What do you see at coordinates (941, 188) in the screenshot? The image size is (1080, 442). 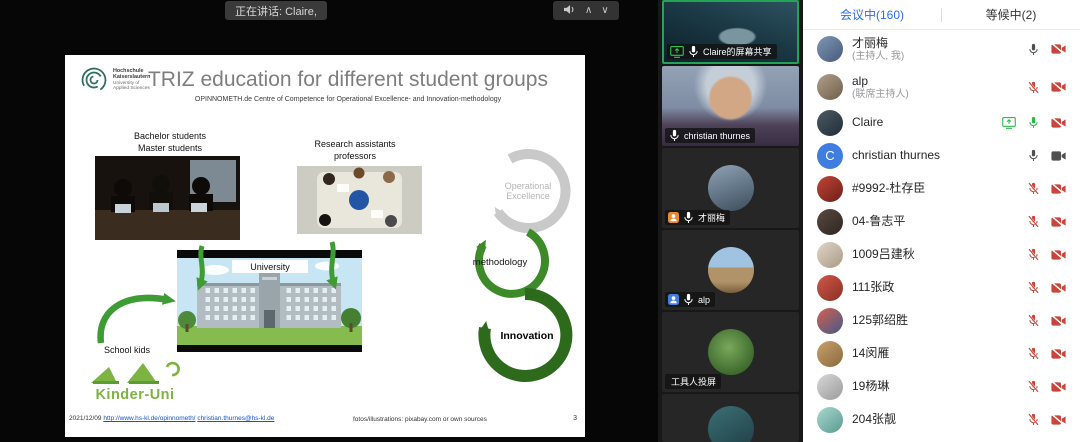 I see `participant-row: #9992-杜存臣` at bounding box center [941, 188].